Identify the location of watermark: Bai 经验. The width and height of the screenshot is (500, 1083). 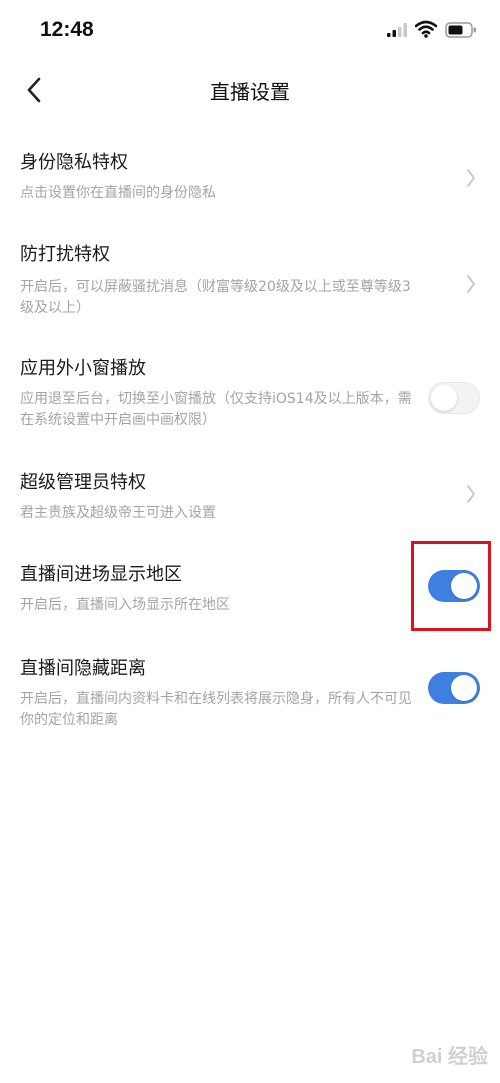
(449, 1057).